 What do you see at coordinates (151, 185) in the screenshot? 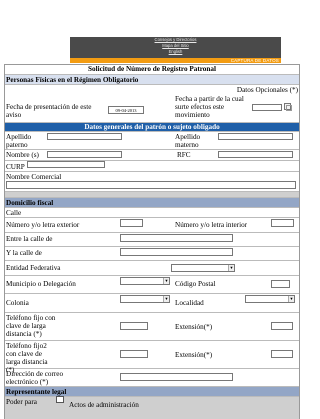
I see `nombre-comercial-input` at bounding box center [151, 185].